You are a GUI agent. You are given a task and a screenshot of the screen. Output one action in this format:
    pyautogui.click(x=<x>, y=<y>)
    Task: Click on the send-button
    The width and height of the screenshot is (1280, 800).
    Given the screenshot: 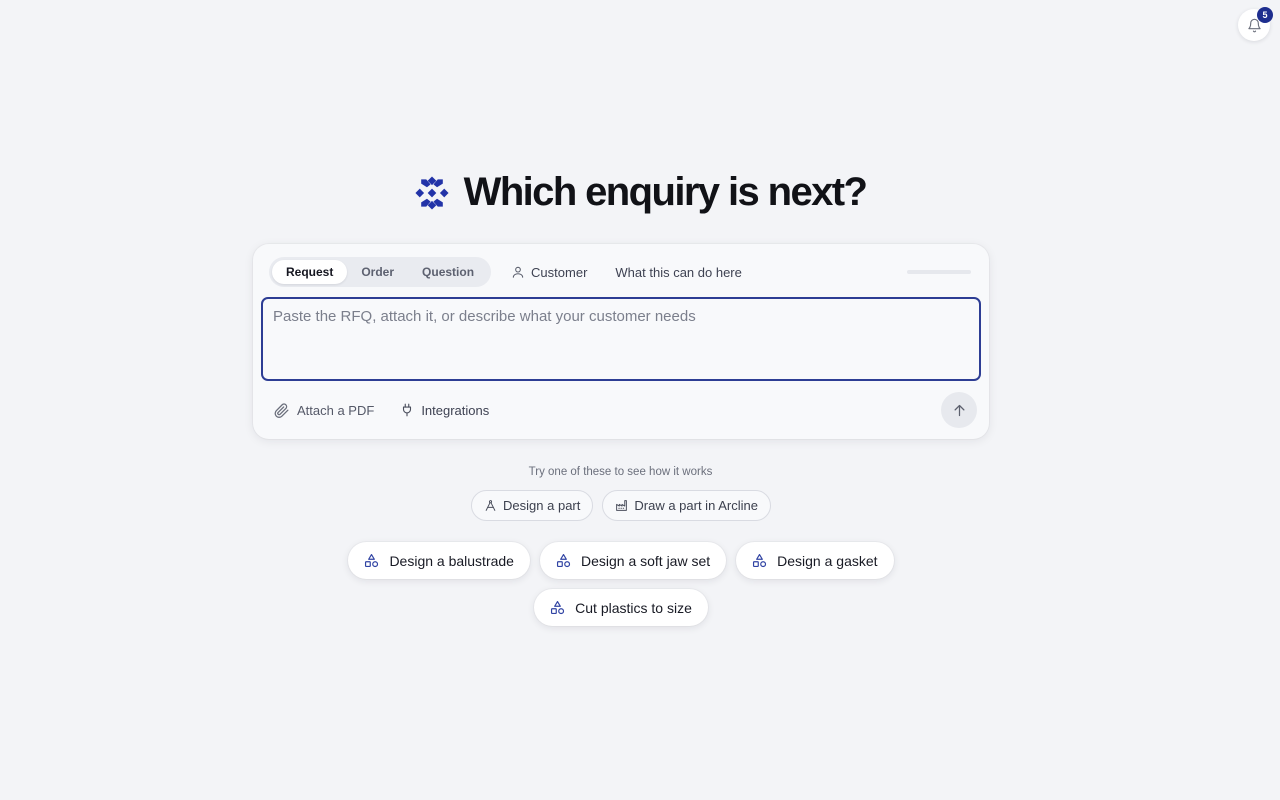 What is the action you would take?
    pyautogui.click(x=959, y=410)
    